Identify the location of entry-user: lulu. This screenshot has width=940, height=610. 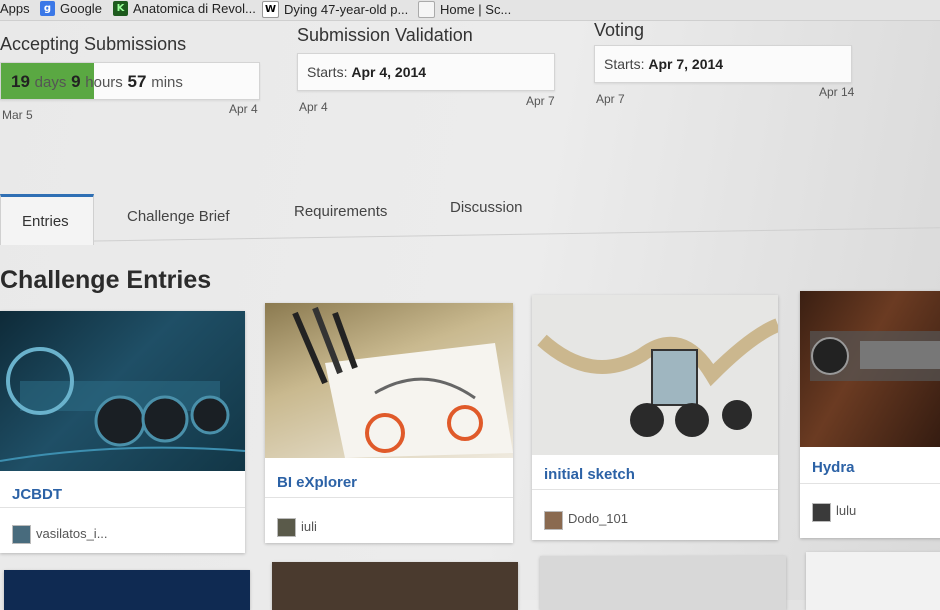
(846, 510).